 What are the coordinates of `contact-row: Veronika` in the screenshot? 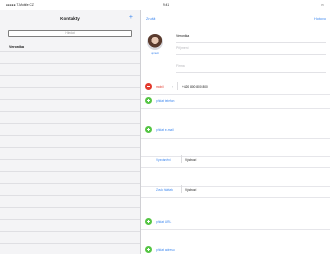 It's located at (70, 46).